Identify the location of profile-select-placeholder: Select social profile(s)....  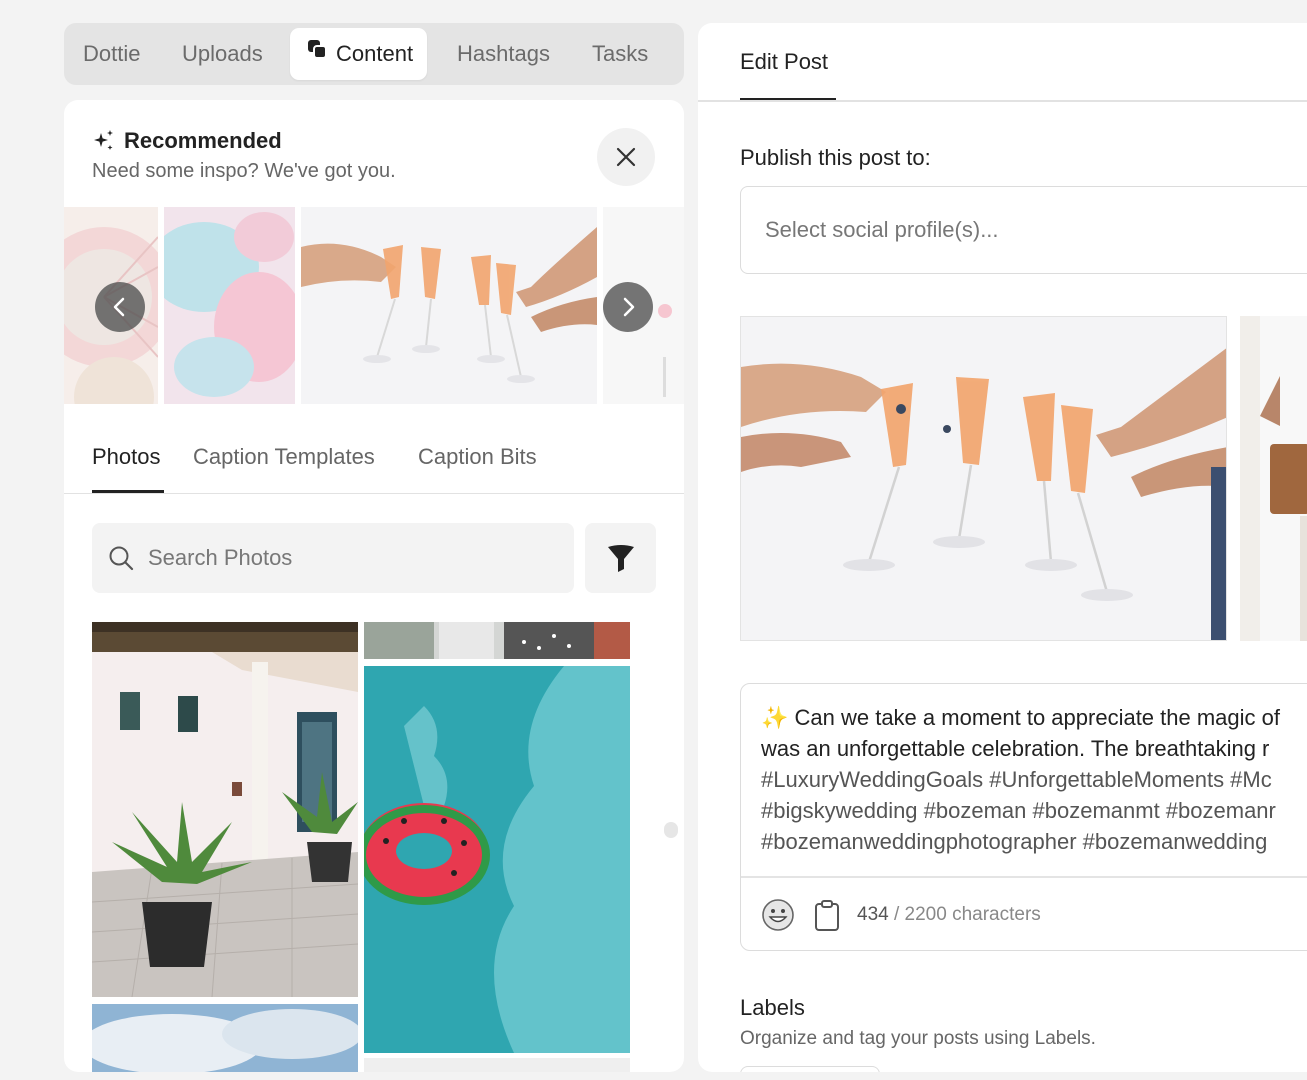
(882, 229).